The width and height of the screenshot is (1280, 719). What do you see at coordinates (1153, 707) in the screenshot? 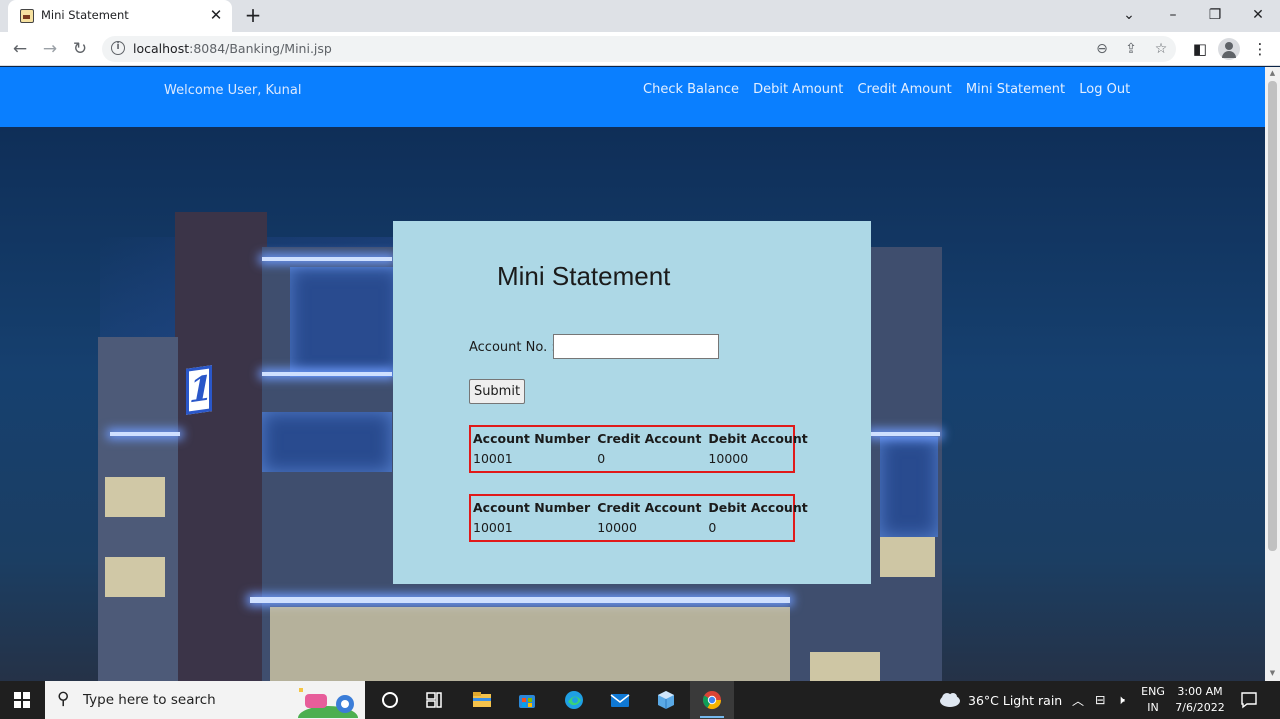
I see `language-bottom: IN` at bounding box center [1153, 707].